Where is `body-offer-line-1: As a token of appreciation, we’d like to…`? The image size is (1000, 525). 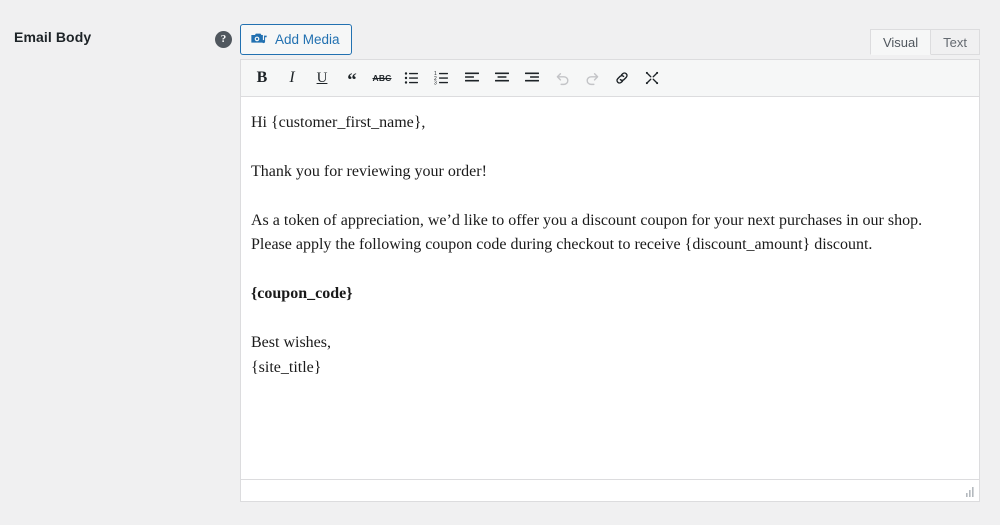
body-offer-line-1: As a token of appreciation, we’d like to… is located at coordinates (587, 220).